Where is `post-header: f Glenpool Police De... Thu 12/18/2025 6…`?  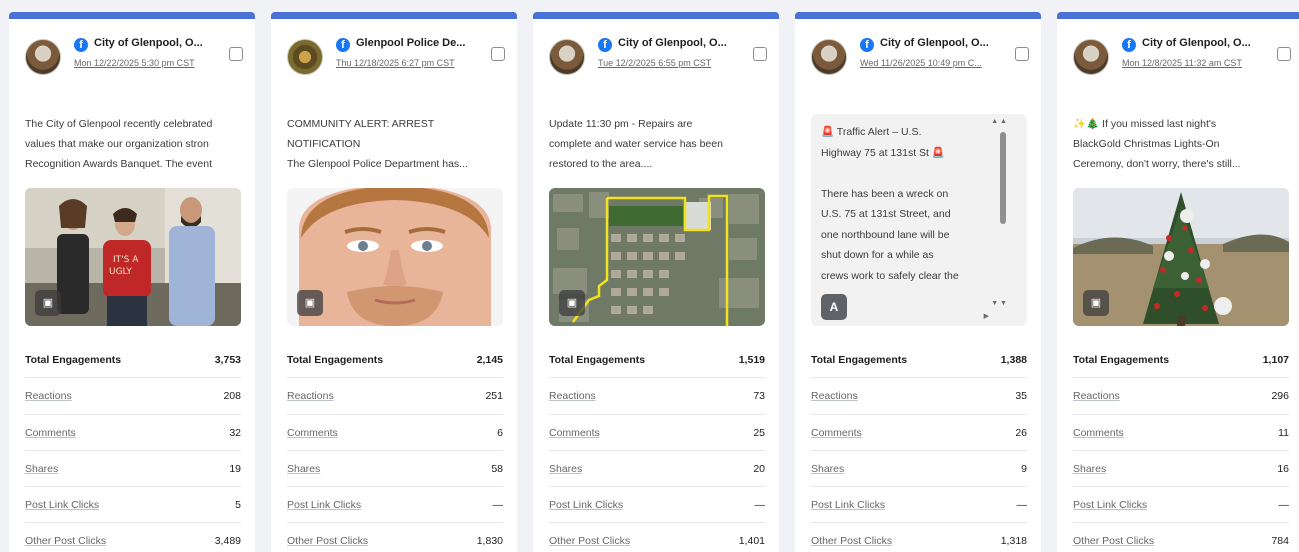 post-header: f Glenpool Police De... Thu 12/18/2025 6… is located at coordinates (397, 59).